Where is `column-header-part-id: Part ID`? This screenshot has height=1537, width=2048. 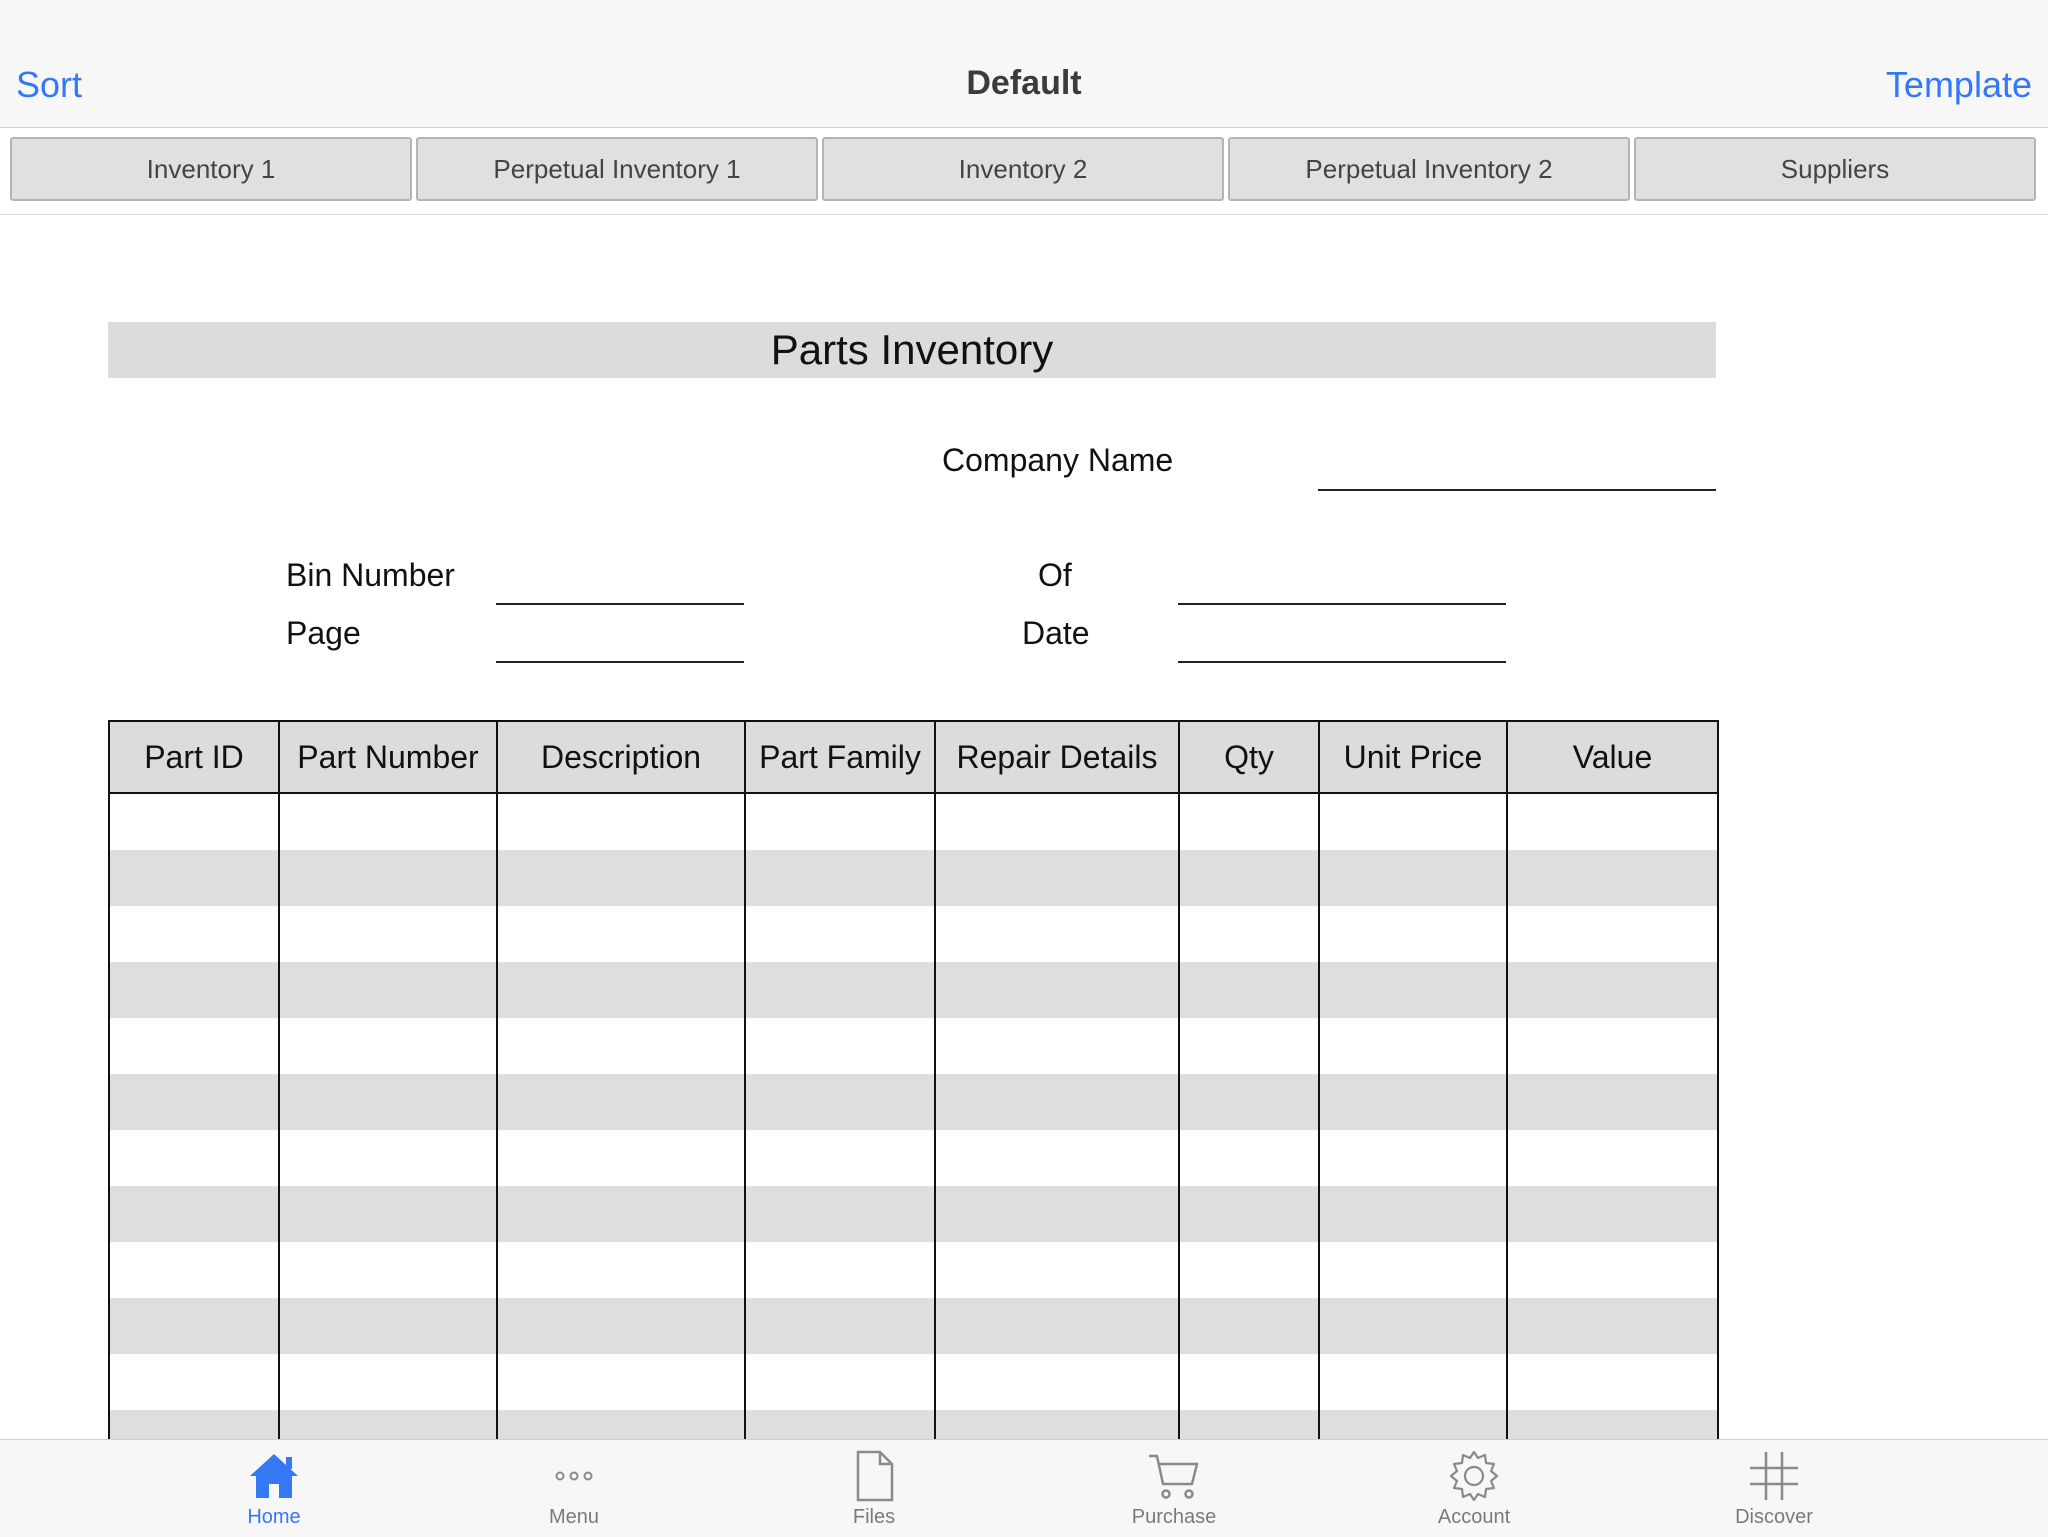 column-header-part-id: Part ID is located at coordinates (194, 757).